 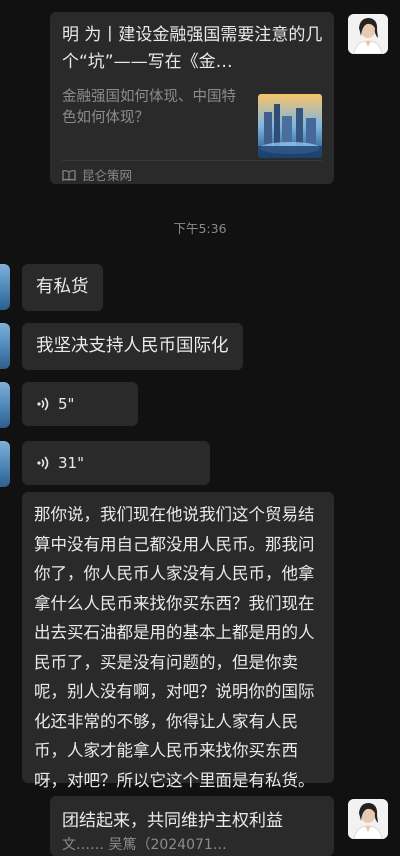 What do you see at coordinates (200, 228) in the screenshot?
I see `timestamp: 下午5:36` at bounding box center [200, 228].